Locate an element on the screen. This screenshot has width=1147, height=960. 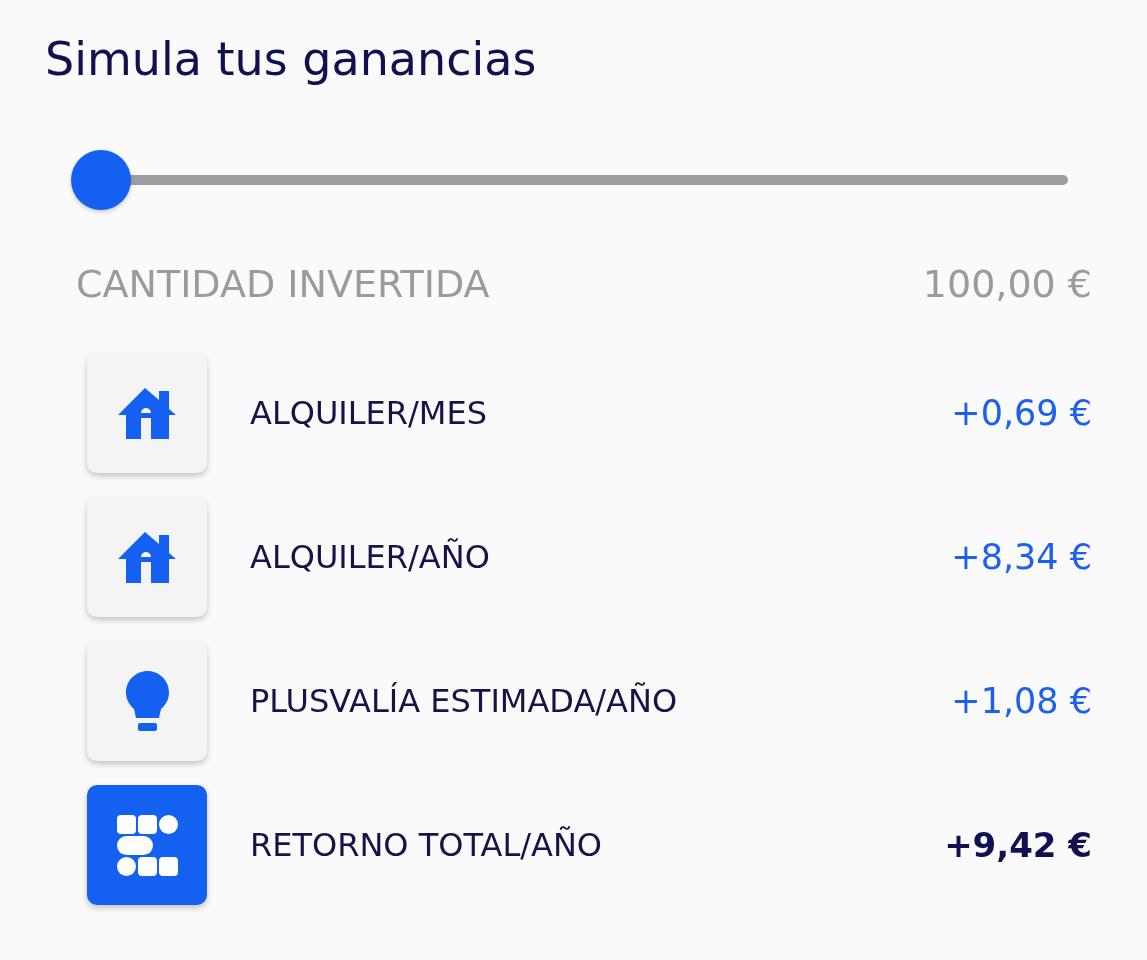
return-amount: +1,08 € is located at coordinates (1021, 701).